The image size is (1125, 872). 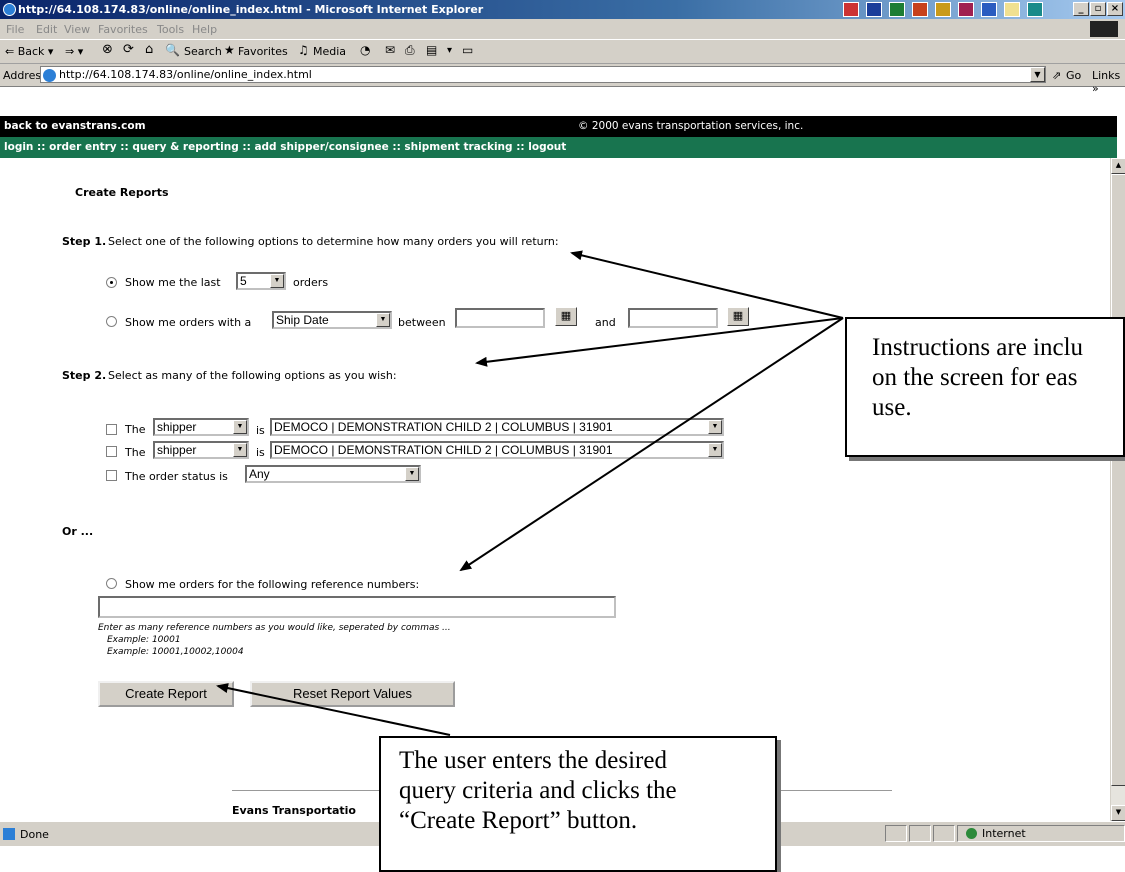 I want to click on arrow-to-create-button, so click(x=333, y=709).